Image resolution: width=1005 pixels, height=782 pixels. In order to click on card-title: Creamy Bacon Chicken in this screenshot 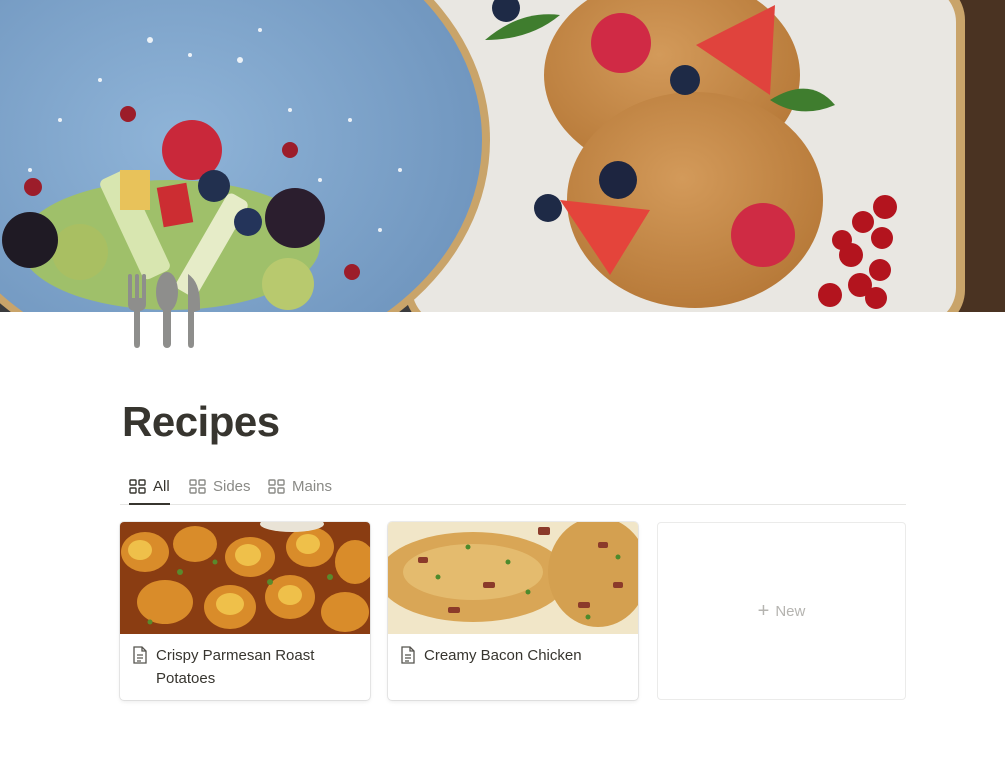, I will do `click(503, 655)`.